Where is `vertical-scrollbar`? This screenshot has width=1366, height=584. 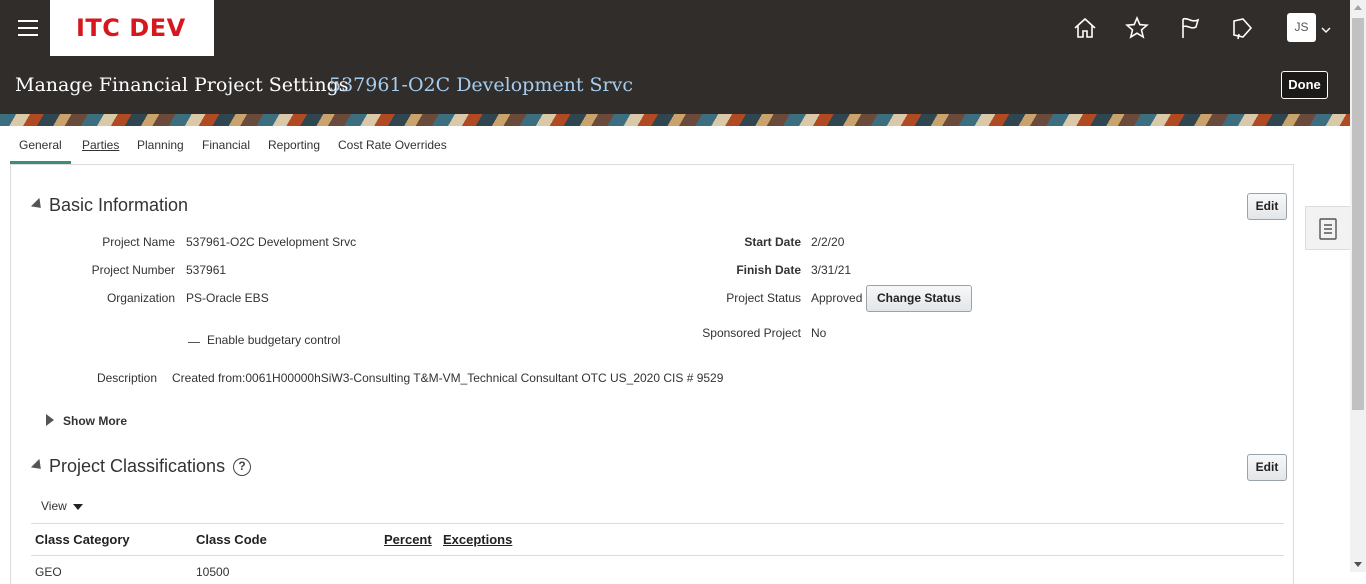
vertical-scrollbar is located at coordinates (1358, 286).